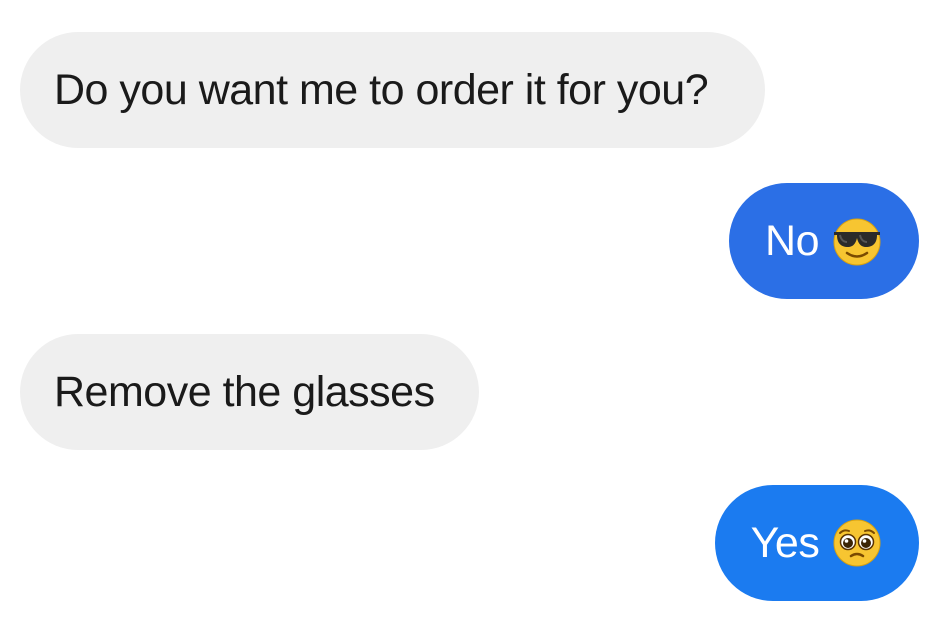 The image size is (942, 619). I want to click on incoming-message-bubble: Remove the glasses, so click(249, 392).